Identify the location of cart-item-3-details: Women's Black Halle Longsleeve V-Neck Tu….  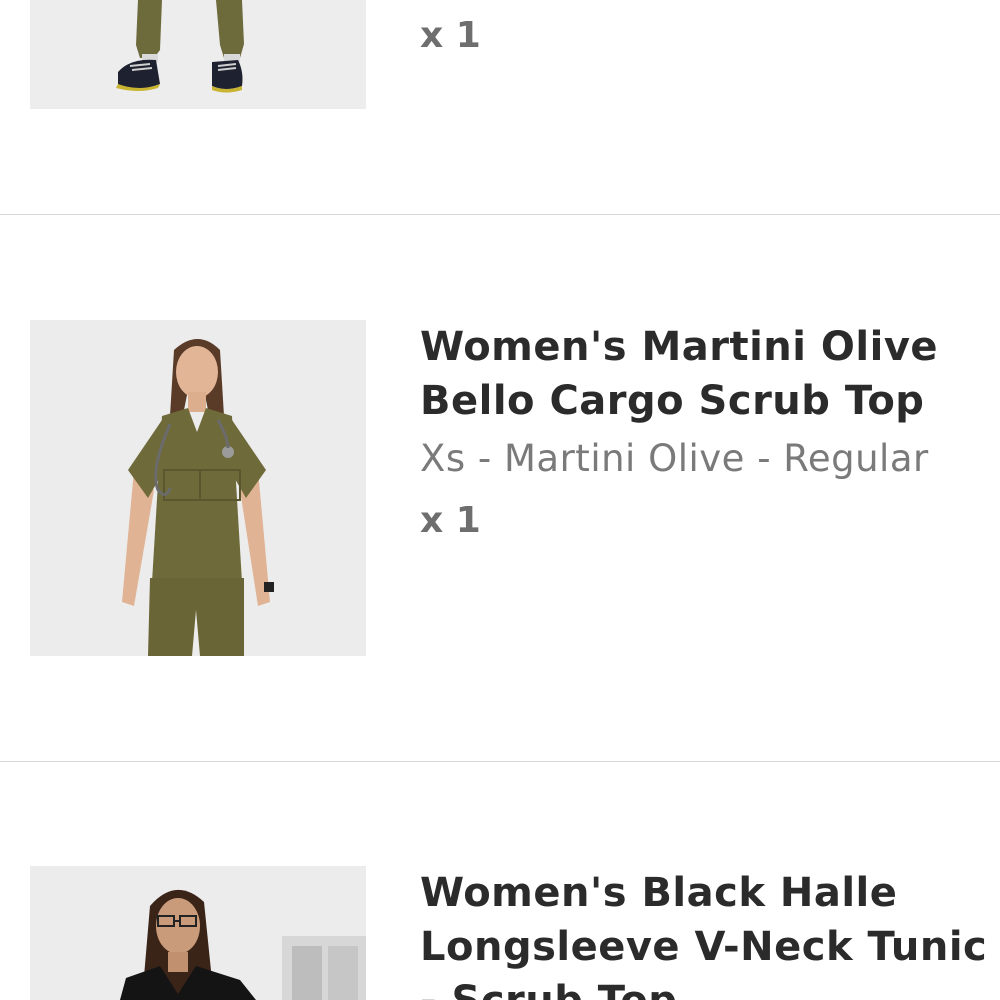
(710, 933).